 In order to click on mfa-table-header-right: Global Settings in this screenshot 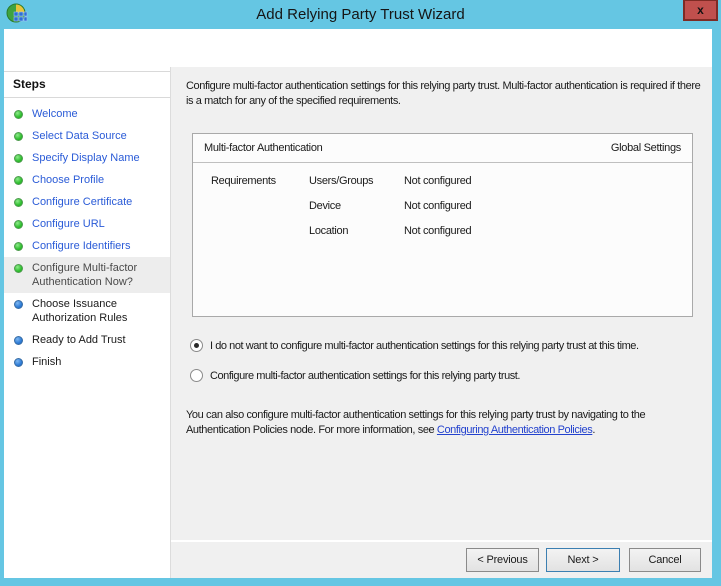, I will do `click(645, 148)`.